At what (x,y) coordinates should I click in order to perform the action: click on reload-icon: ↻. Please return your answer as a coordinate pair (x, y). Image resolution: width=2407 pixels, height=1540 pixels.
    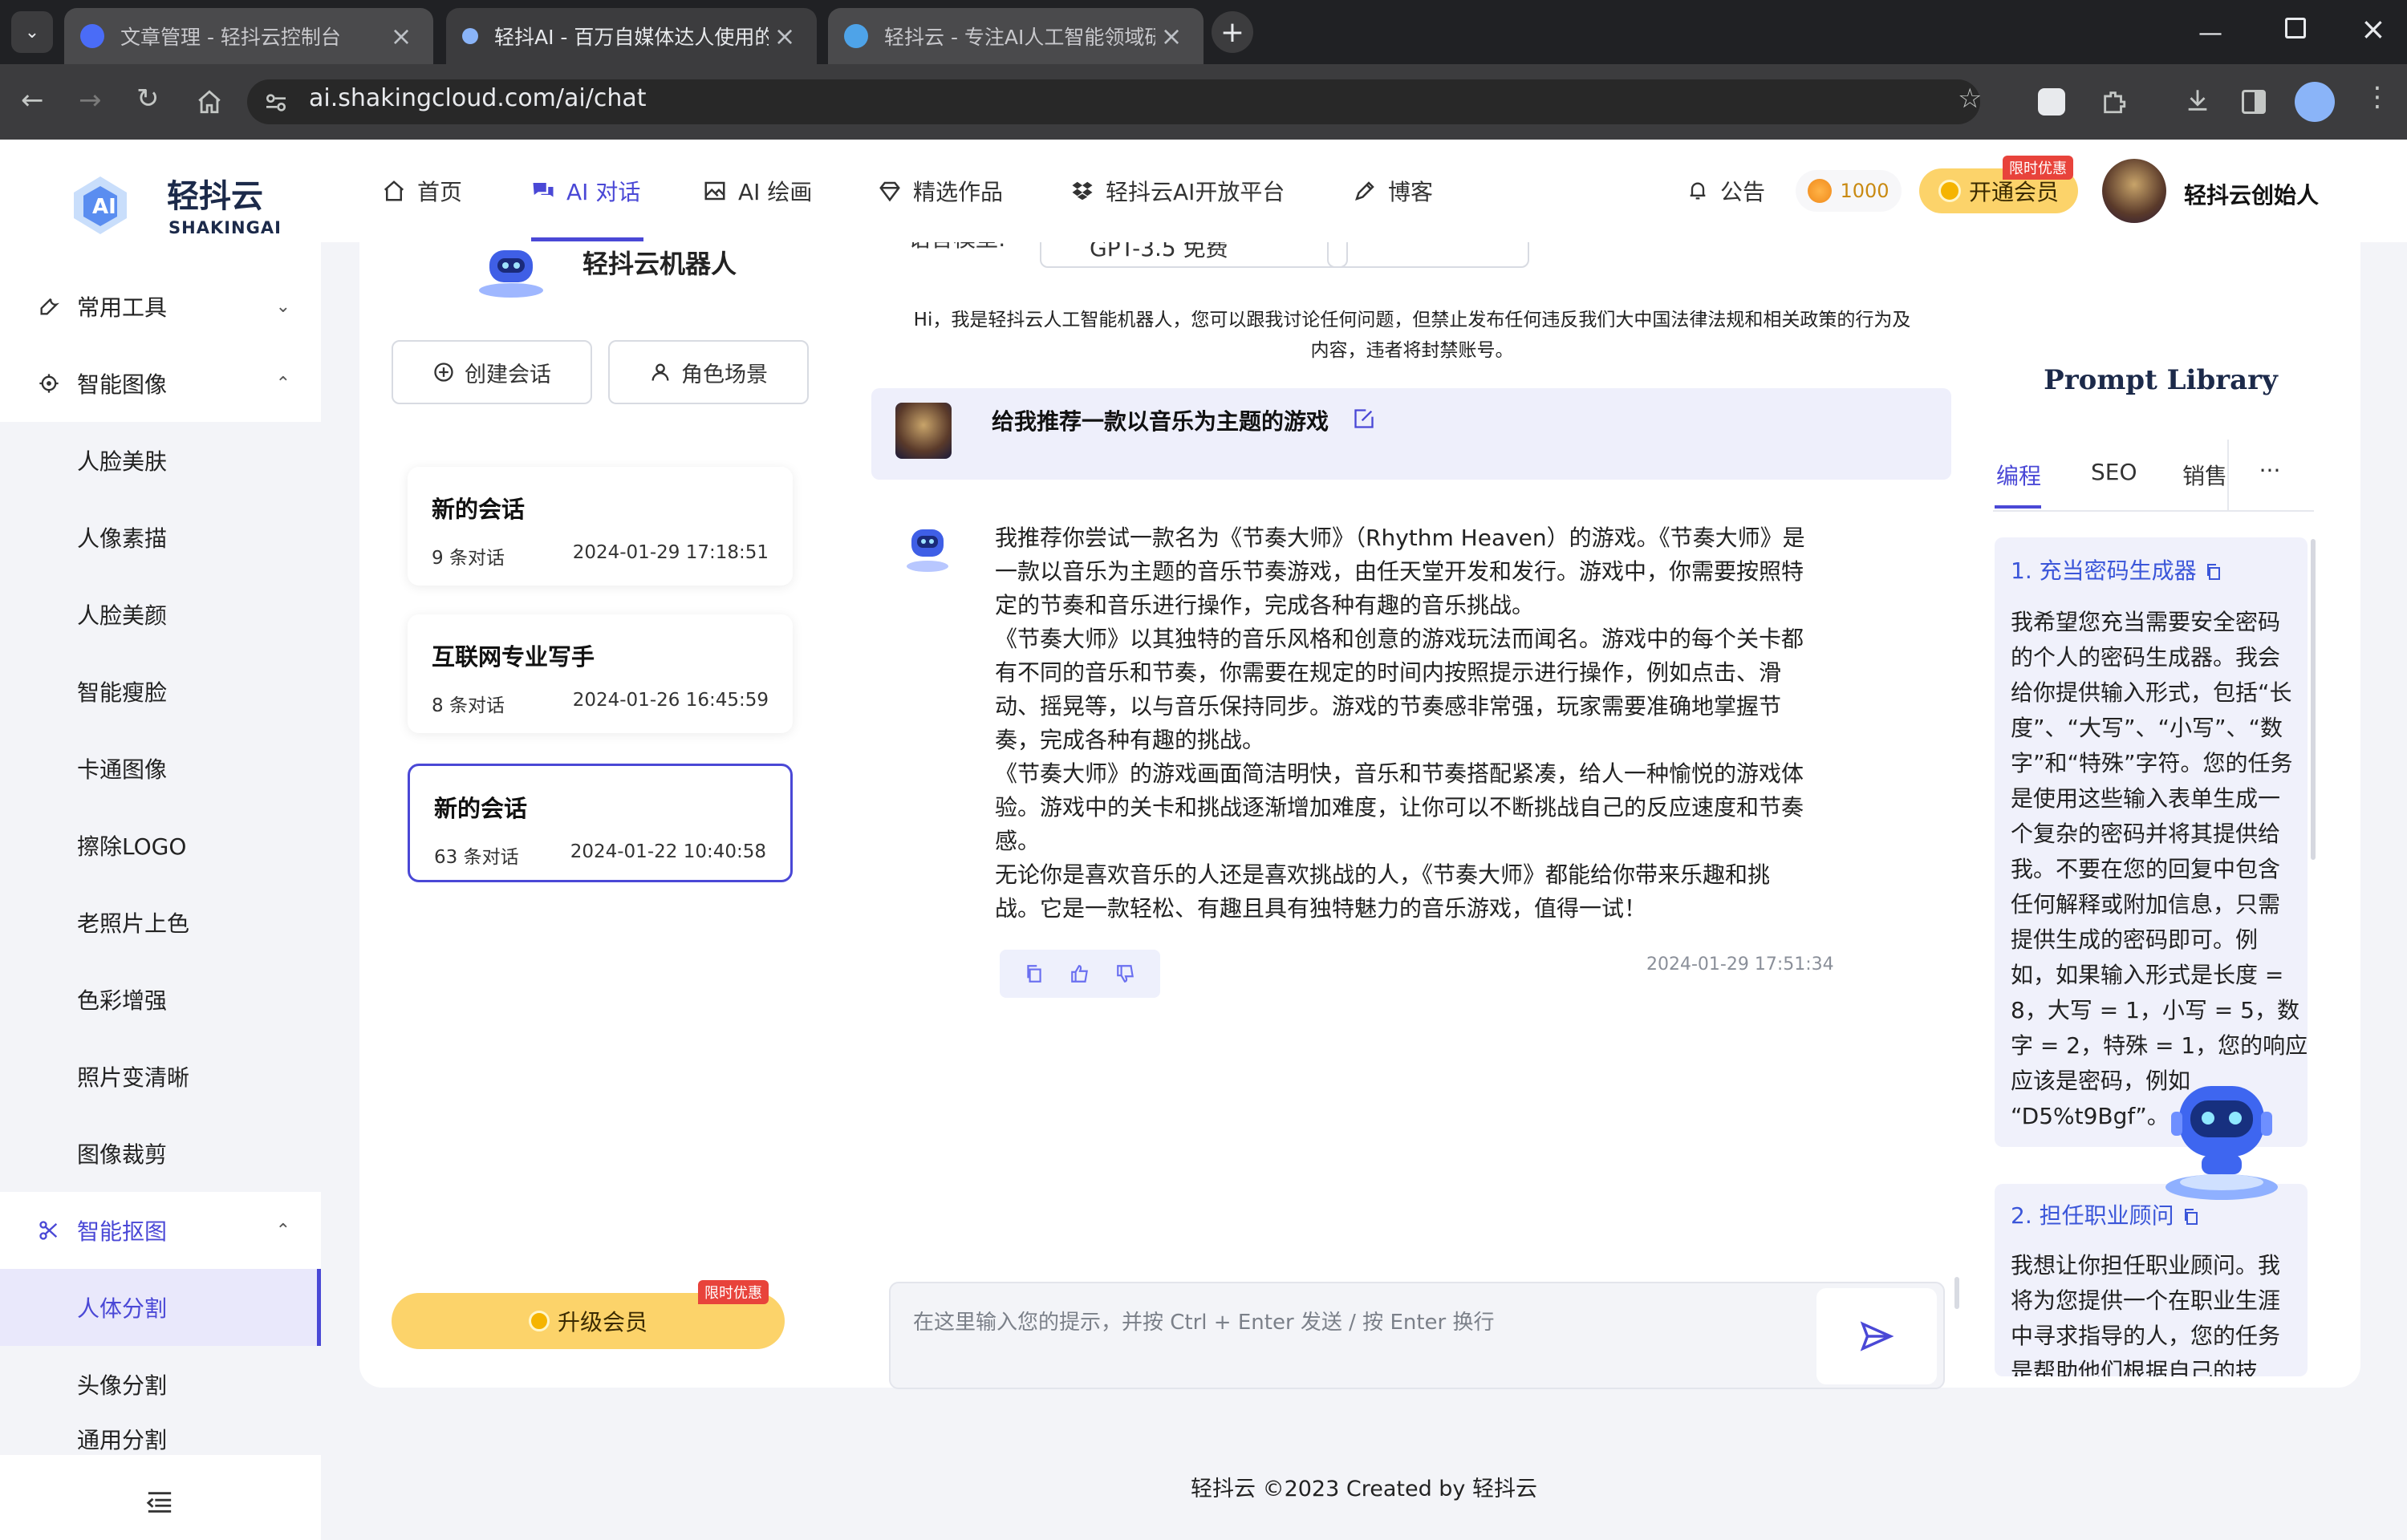
    Looking at the image, I should click on (148, 98).